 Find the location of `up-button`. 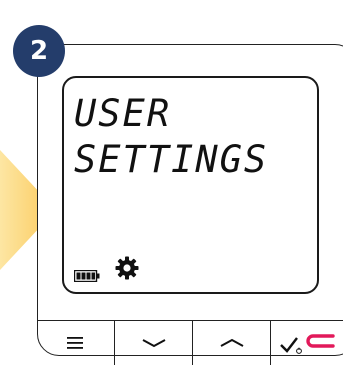

up-button is located at coordinates (231, 342).